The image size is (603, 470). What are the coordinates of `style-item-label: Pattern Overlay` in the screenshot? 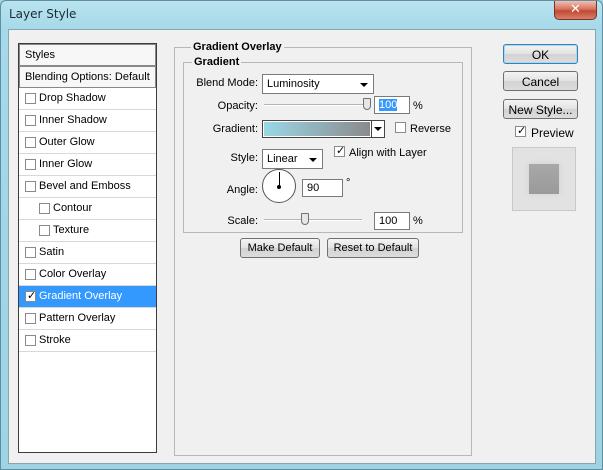 It's located at (77, 318).